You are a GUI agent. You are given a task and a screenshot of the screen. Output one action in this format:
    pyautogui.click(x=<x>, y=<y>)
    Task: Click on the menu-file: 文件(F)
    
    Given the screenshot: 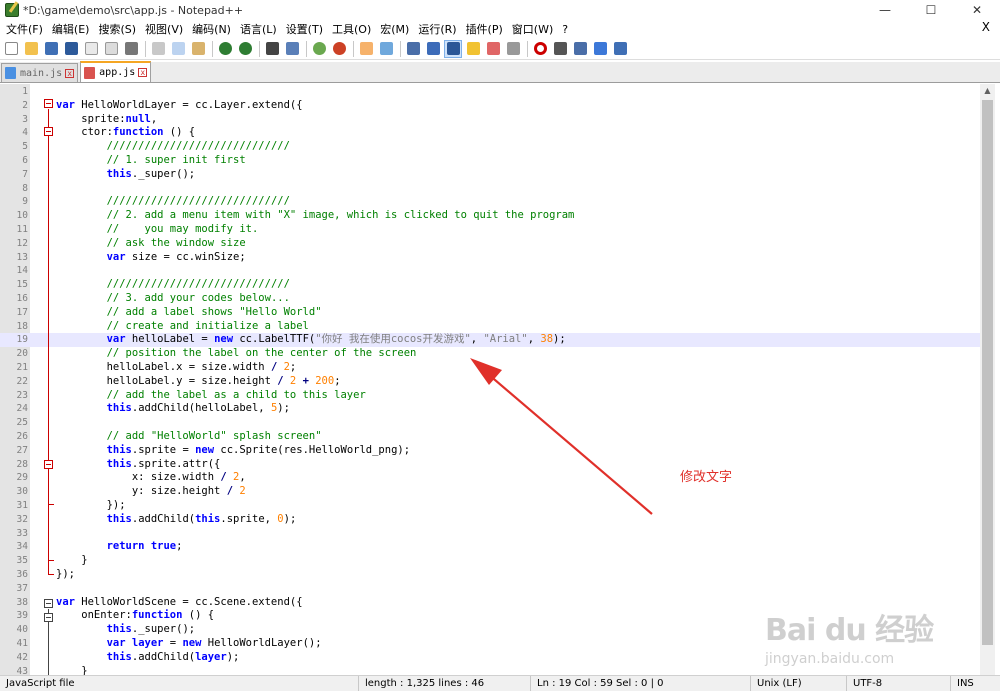 What is the action you would take?
    pyautogui.click(x=26, y=29)
    